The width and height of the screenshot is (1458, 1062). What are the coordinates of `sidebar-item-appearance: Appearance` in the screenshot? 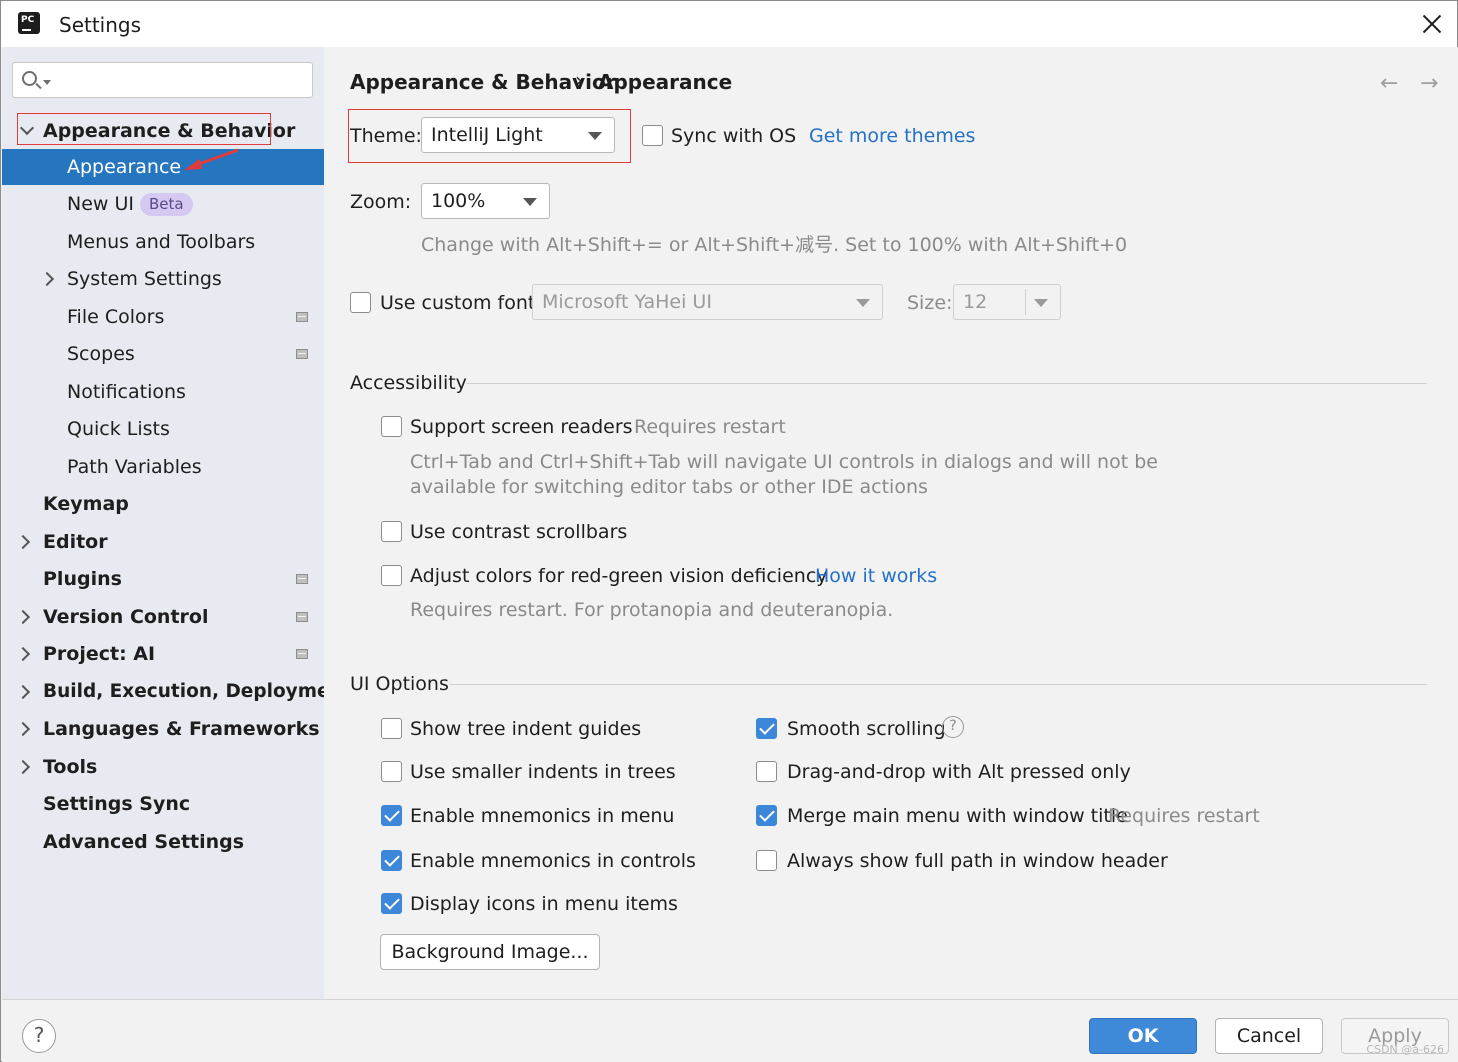 It's located at (163, 167).